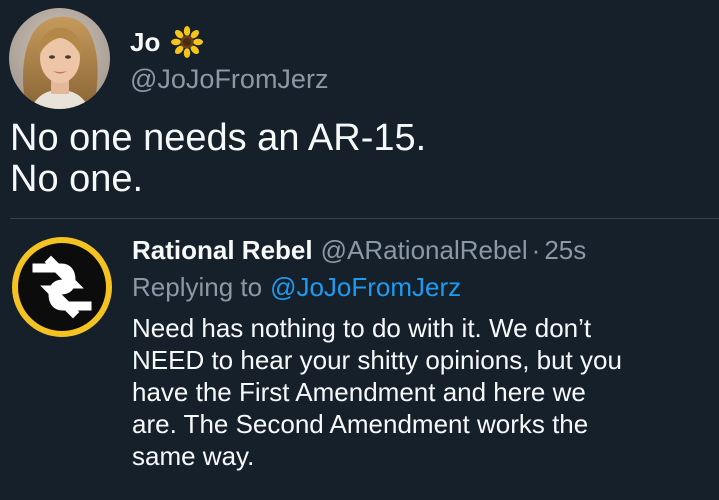 This screenshot has height=500, width=719. Describe the element at coordinates (167, 42) in the screenshot. I see `jo-name-row: Jo` at that location.